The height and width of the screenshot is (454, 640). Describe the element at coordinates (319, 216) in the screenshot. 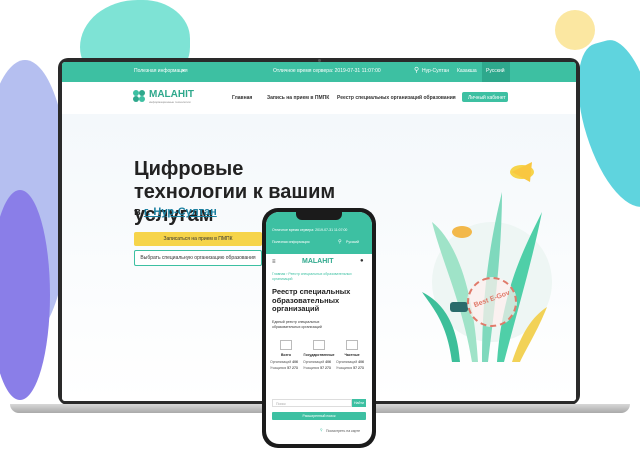

I see `phone-notch` at that location.